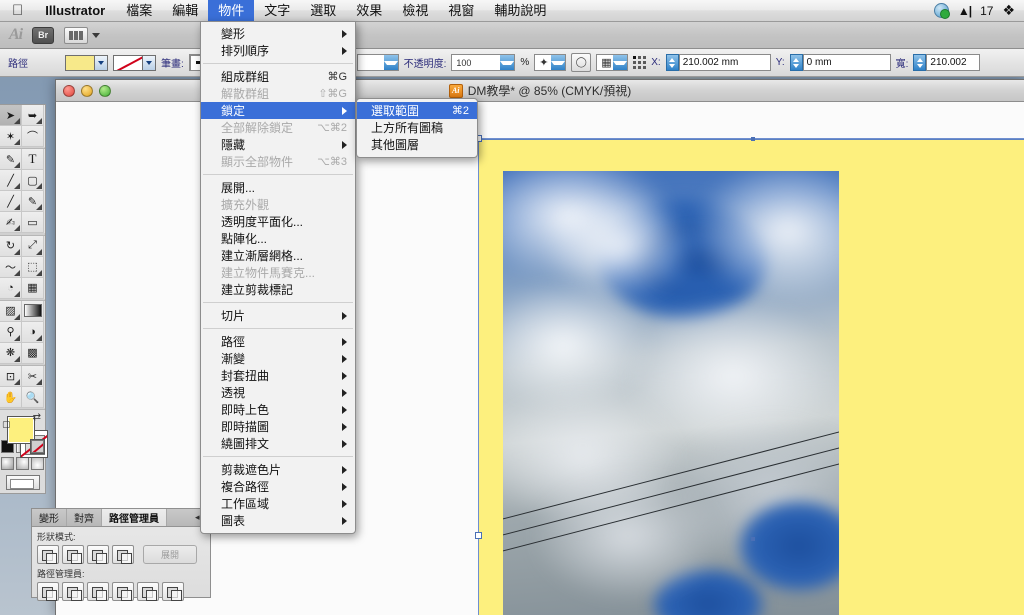 The height and width of the screenshot is (615, 1024). Describe the element at coordinates (73, 591) in the screenshot. I see `trim-button` at that location.